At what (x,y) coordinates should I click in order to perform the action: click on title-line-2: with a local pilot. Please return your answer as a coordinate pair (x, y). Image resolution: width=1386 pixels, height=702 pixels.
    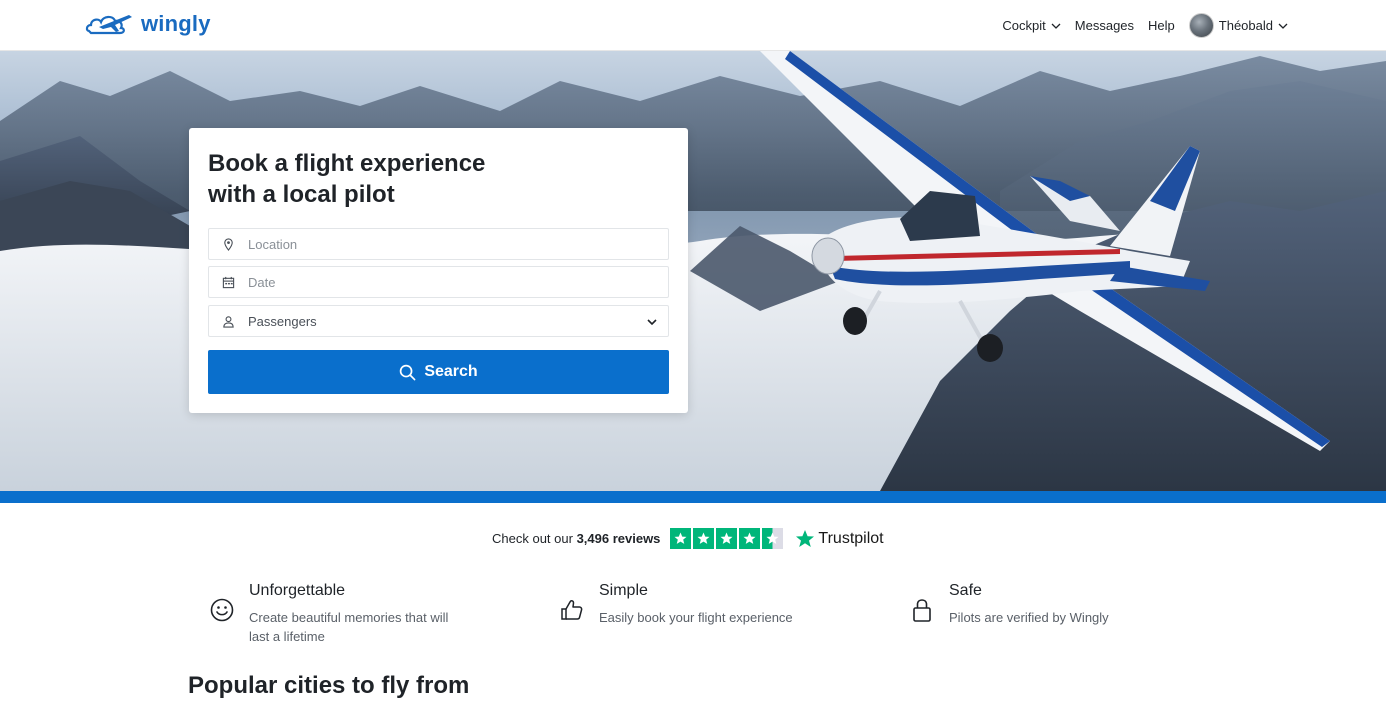
    Looking at the image, I should click on (301, 194).